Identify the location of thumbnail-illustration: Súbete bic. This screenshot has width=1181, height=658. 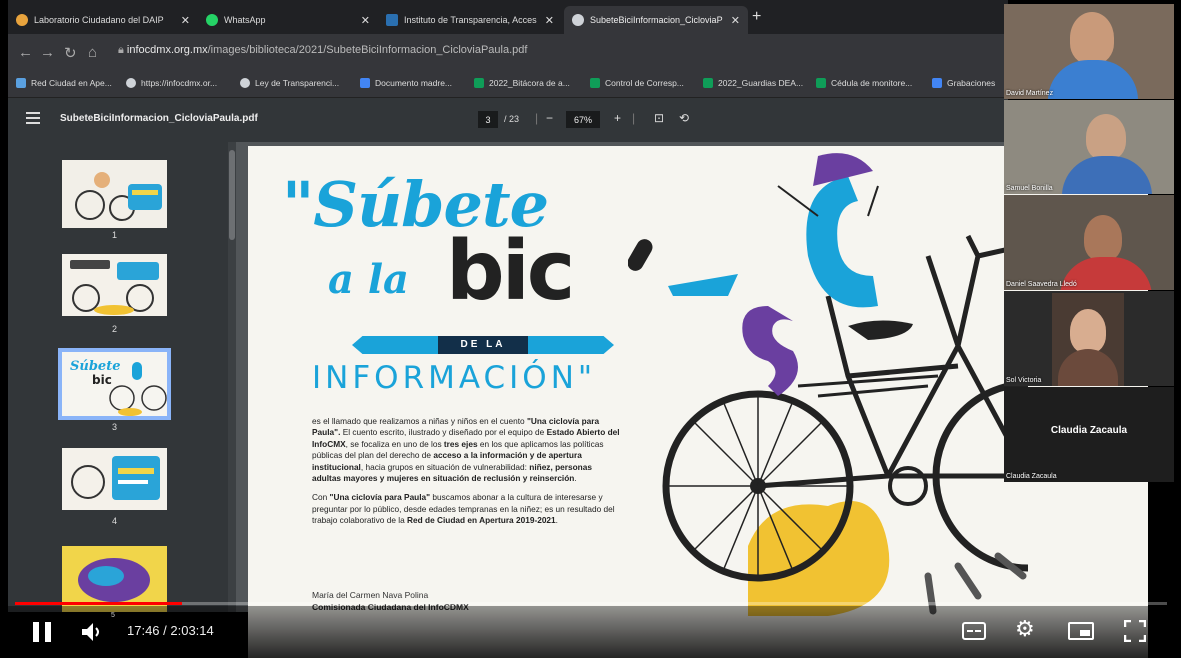
(114, 384).